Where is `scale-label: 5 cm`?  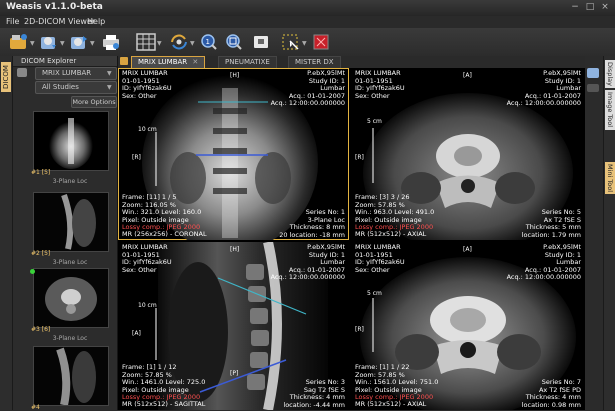 scale-label: 5 cm is located at coordinates (374, 121).